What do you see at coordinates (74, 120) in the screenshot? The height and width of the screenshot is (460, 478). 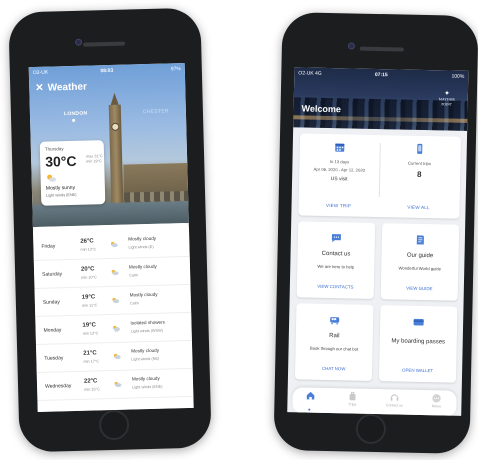 I see `page-indicator-dot` at bounding box center [74, 120].